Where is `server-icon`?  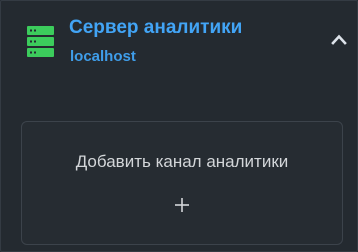
server-icon is located at coordinates (40, 41).